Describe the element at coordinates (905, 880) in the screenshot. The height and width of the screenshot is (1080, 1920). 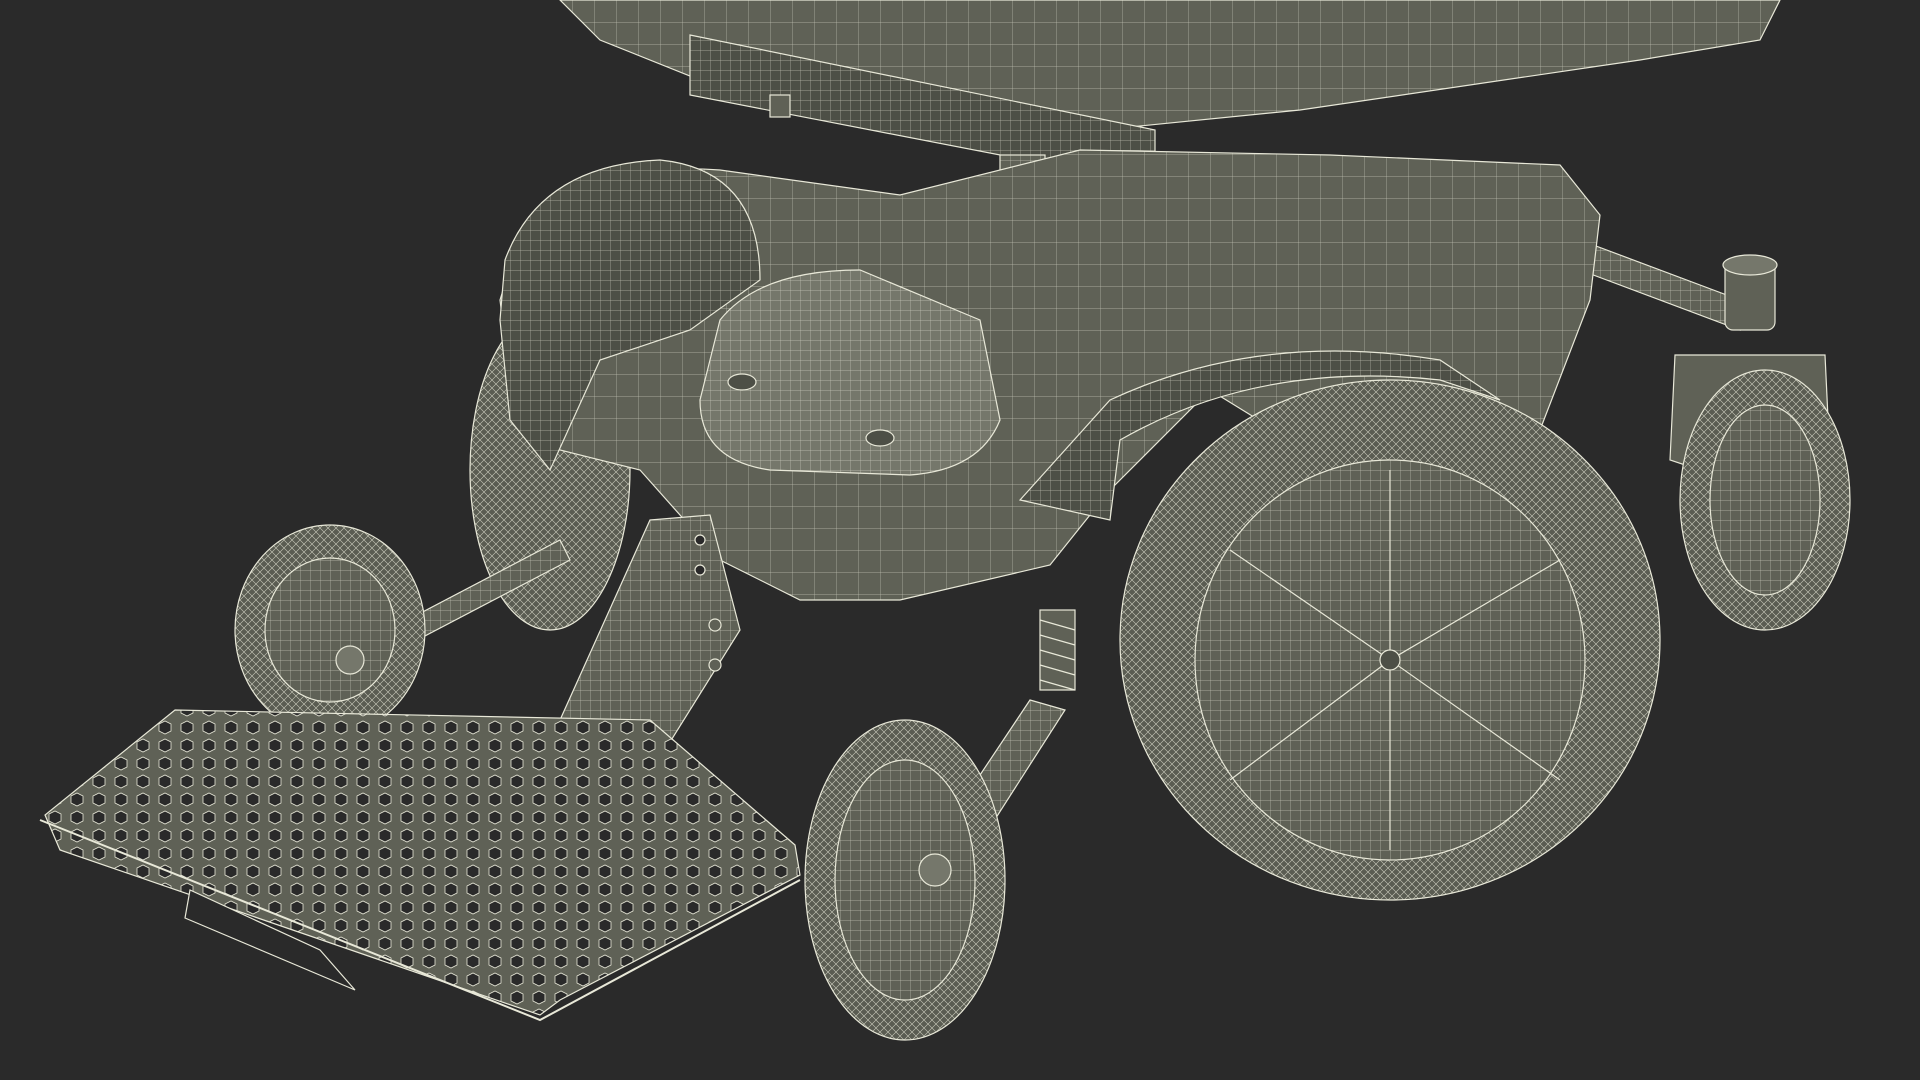
I see `right-front-caster-wheel` at that location.